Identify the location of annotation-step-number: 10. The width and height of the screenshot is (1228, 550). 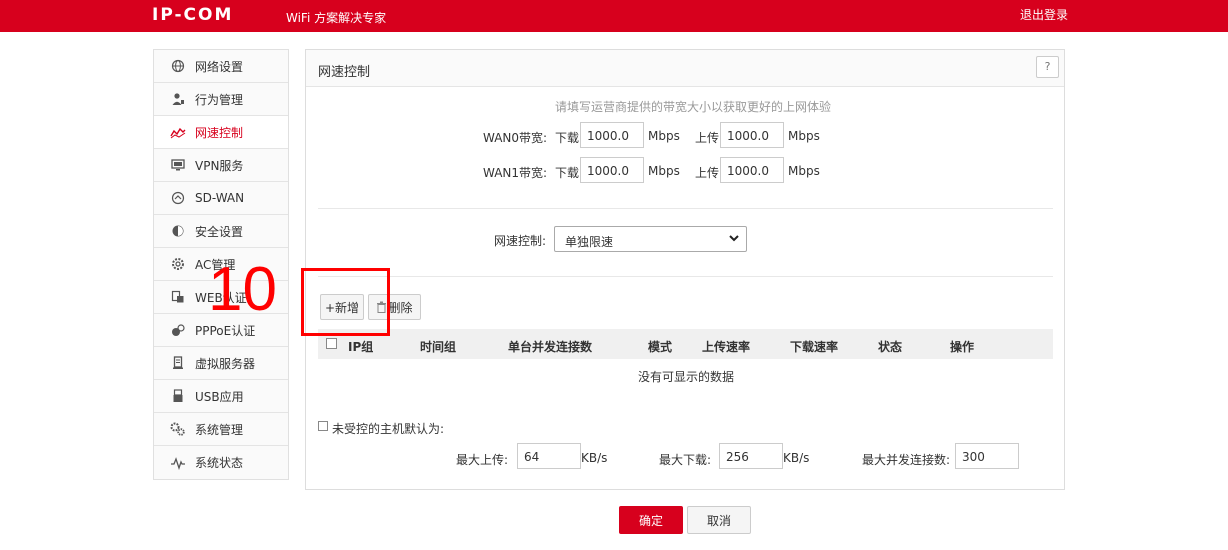
(242, 289).